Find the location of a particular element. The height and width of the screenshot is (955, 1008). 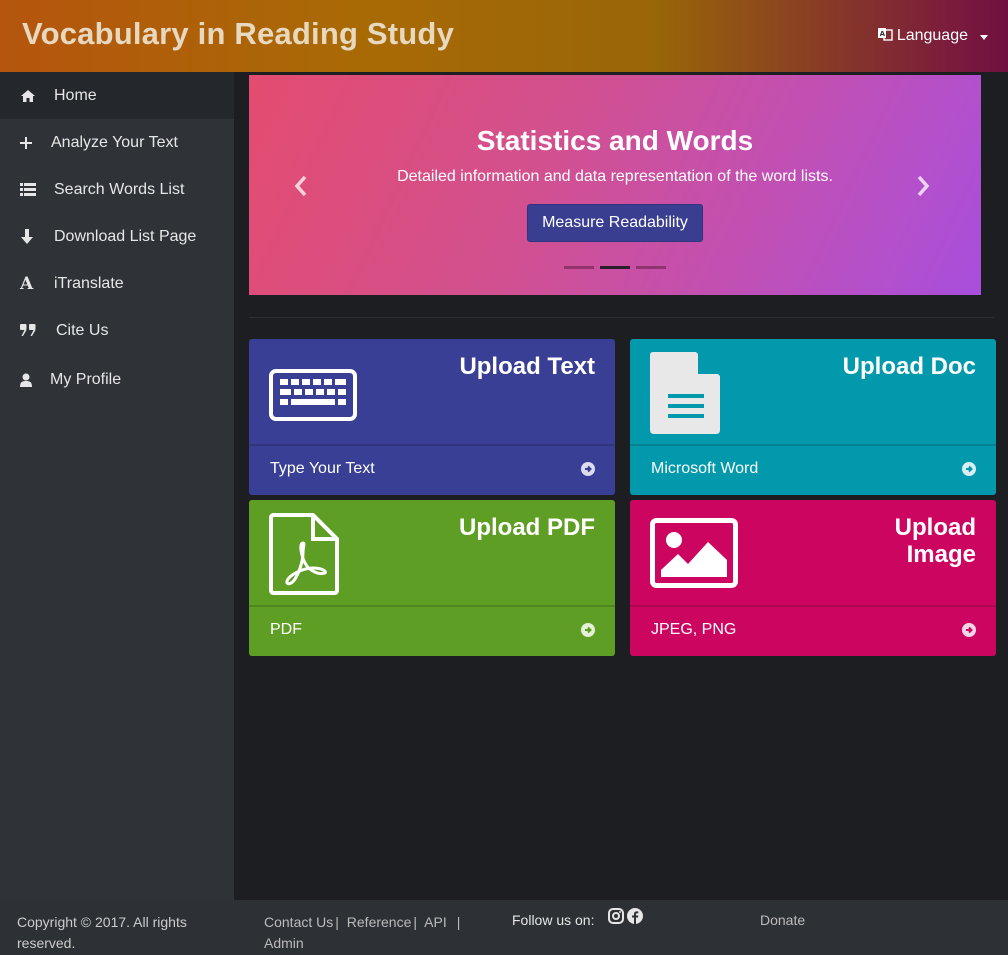

footer-links: Contact Us | Reference | API | Admin is located at coordinates (362, 932).